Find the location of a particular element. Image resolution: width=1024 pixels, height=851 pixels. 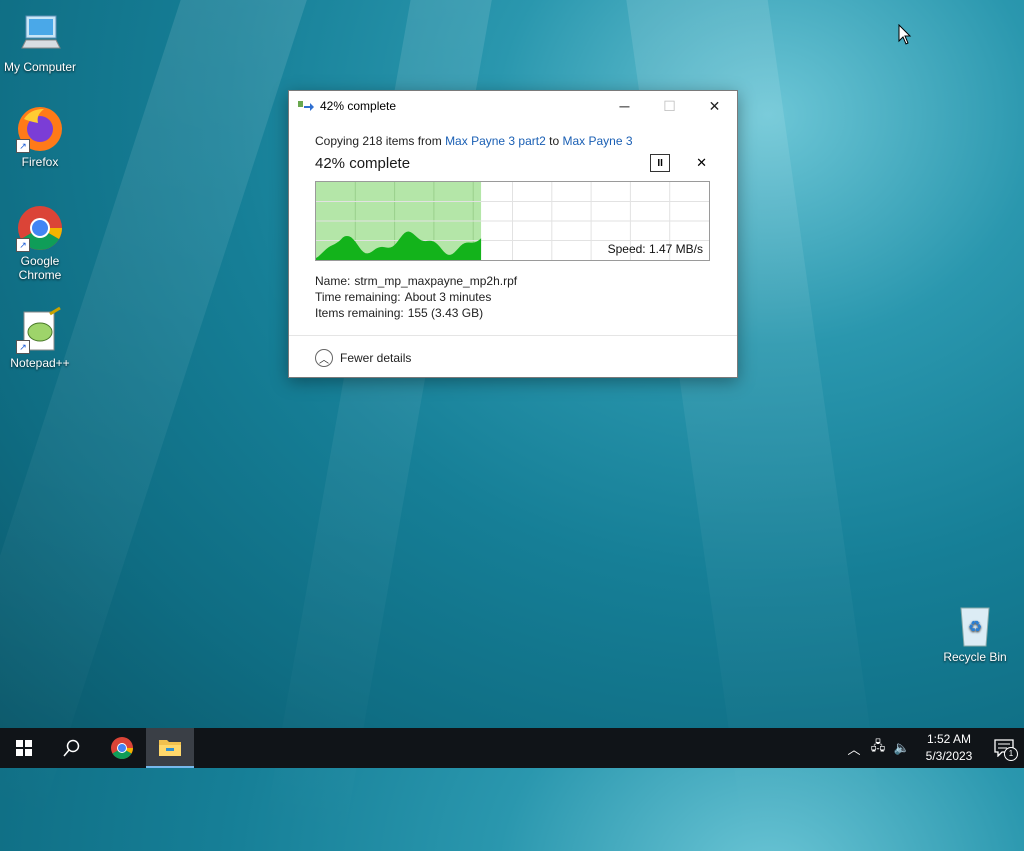

volume-icon: 🔈 is located at coordinates (902, 748).